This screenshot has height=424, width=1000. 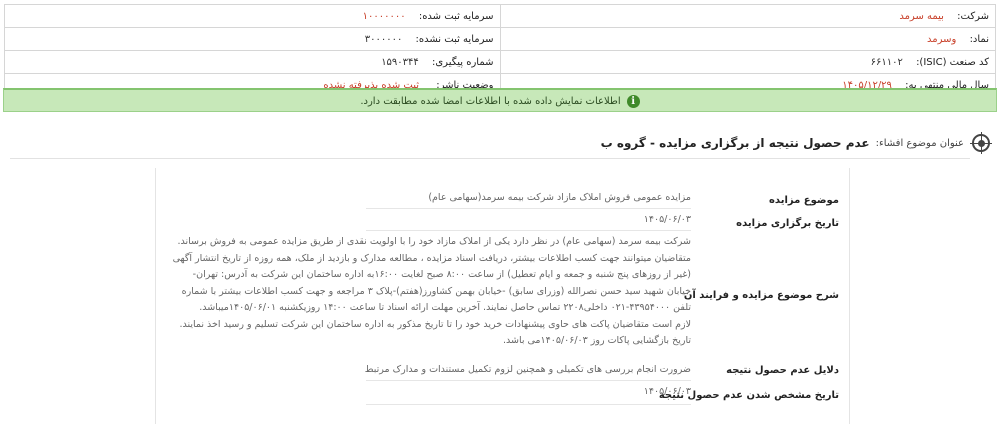 What do you see at coordinates (252, 16) in the screenshot?
I see `registered-capital-cell: سرمایه ثبت شده: ۱۰۰۰۰۰۰۰` at bounding box center [252, 16].